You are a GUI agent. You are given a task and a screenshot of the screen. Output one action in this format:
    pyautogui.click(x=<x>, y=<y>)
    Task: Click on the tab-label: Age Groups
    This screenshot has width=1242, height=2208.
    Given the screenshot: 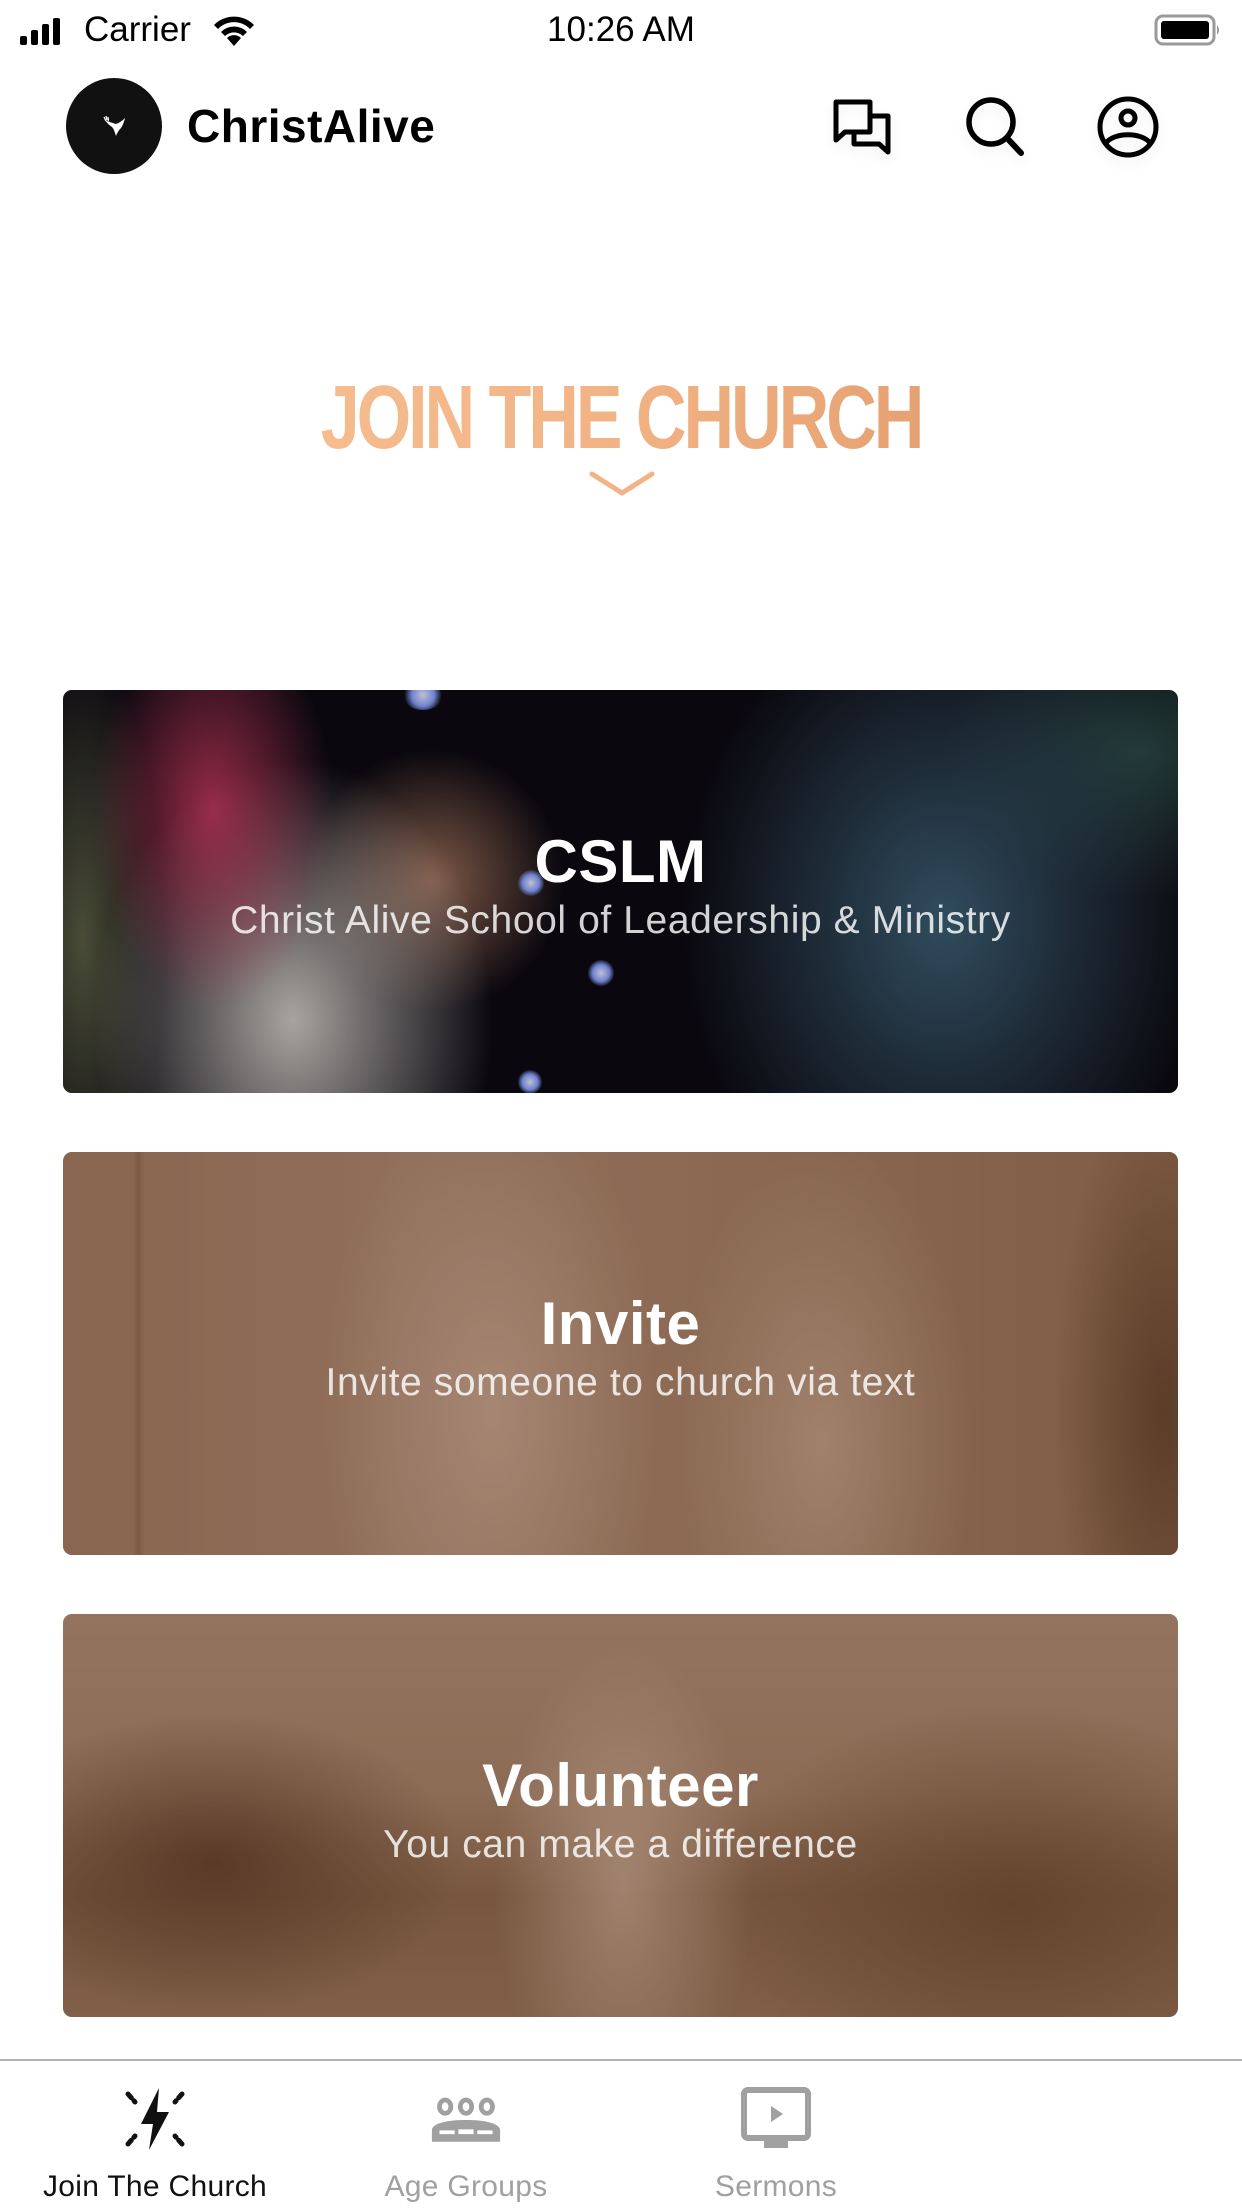 What is the action you would take?
    pyautogui.click(x=466, y=2186)
    